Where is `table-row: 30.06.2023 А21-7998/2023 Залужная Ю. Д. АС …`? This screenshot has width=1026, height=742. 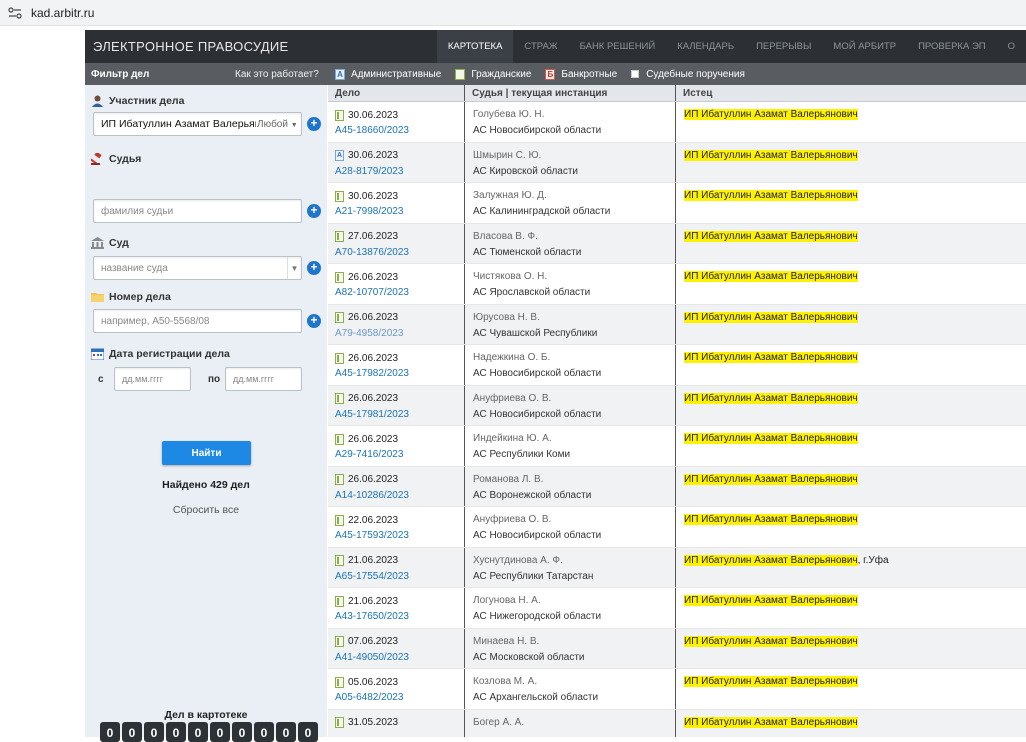
table-row: 30.06.2023 А21-7998/2023 Залужная Ю. Д. АС … is located at coordinates (677, 203).